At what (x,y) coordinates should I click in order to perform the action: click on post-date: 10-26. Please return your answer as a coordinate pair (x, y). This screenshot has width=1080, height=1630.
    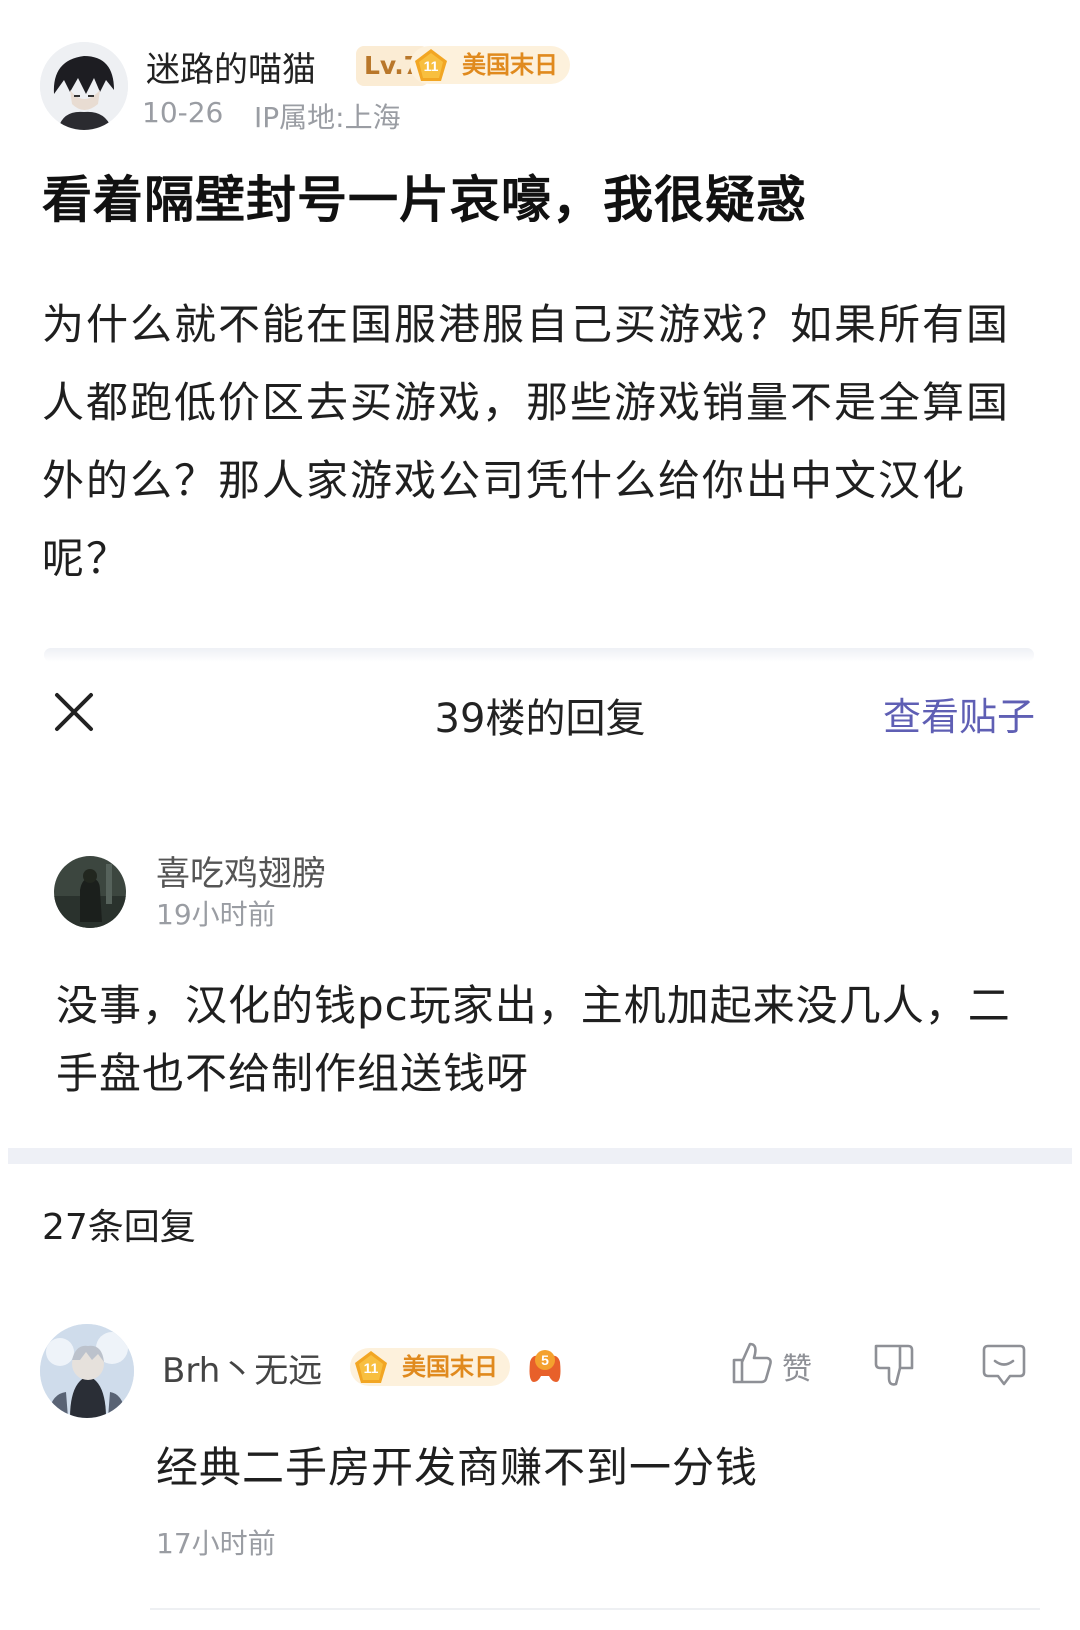
    Looking at the image, I should click on (183, 112).